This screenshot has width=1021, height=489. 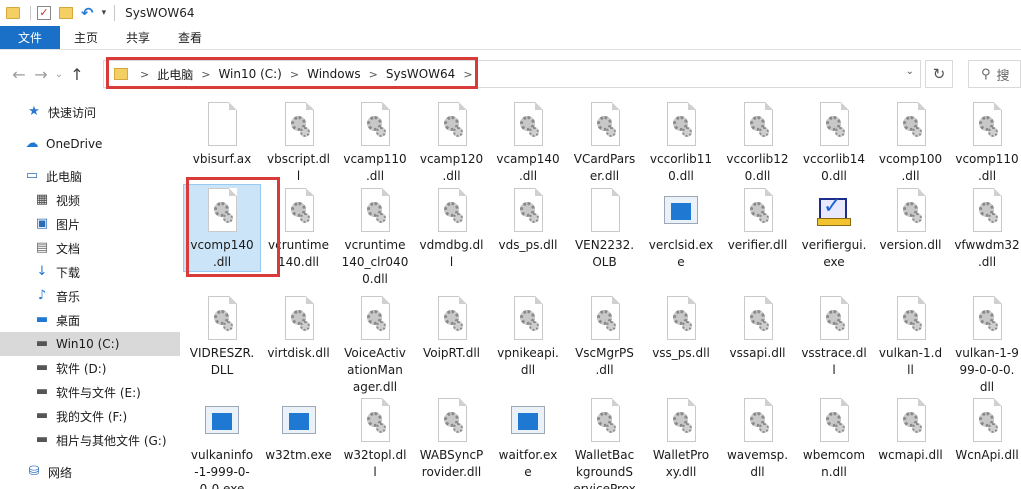 I want to click on sidebar-item: ↓ 下载, so click(x=90, y=272).